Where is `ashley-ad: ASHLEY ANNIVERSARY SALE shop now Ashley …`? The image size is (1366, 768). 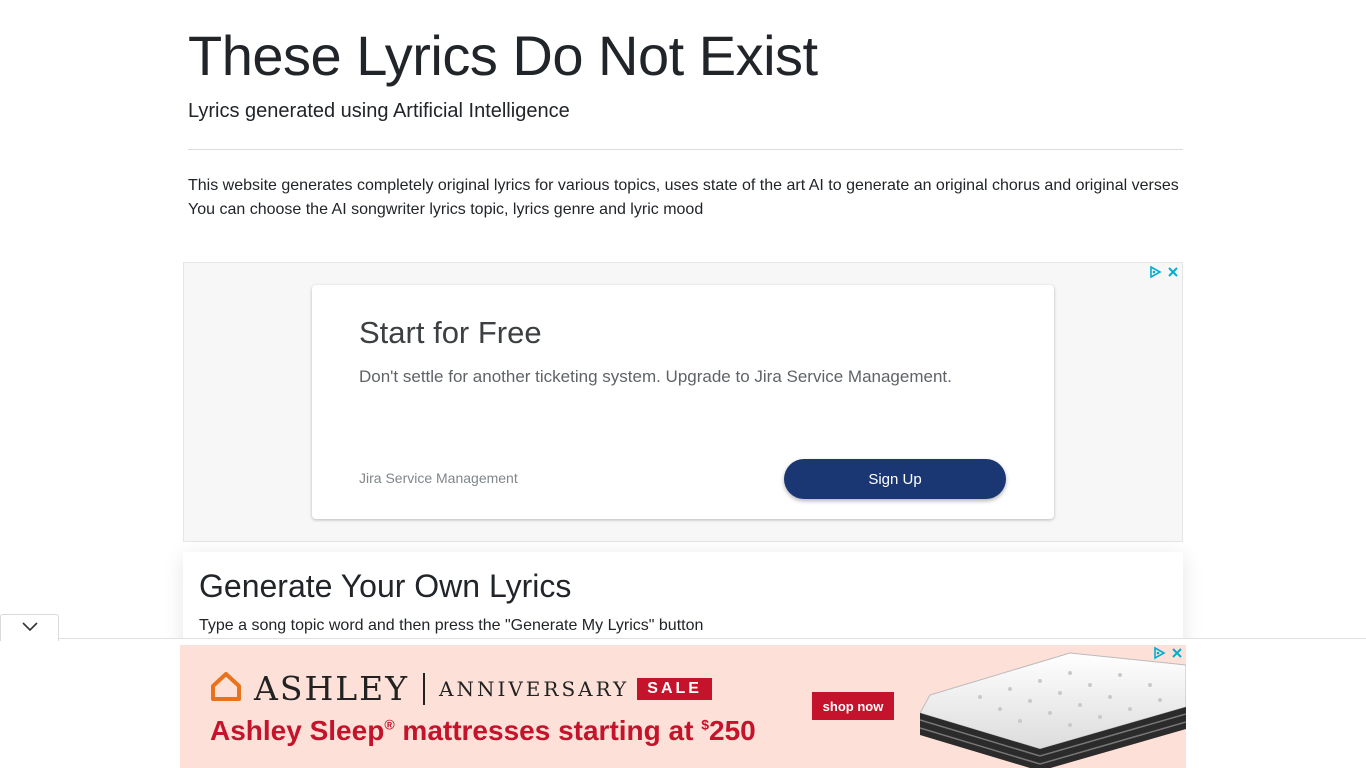
ashley-ad: ASHLEY ANNIVERSARY SALE shop now Ashley … is located at coordinates (683, 706).